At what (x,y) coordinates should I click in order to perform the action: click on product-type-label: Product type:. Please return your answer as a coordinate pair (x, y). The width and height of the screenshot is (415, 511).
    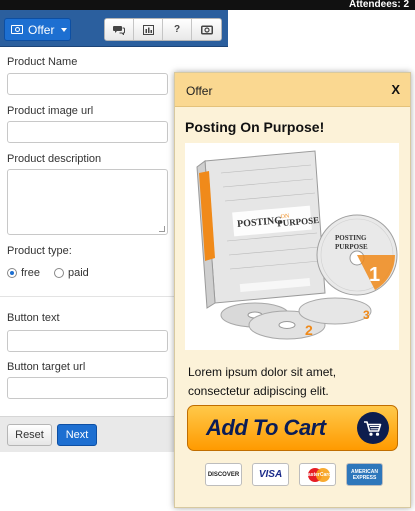
    Looking at the image, I should click on (39, 251).